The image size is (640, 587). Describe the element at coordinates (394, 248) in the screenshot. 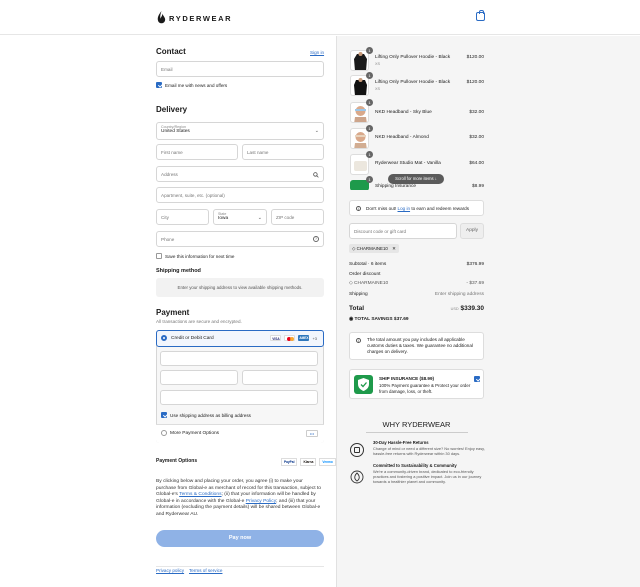

I see `remove-code-icon: ✕` at that location.